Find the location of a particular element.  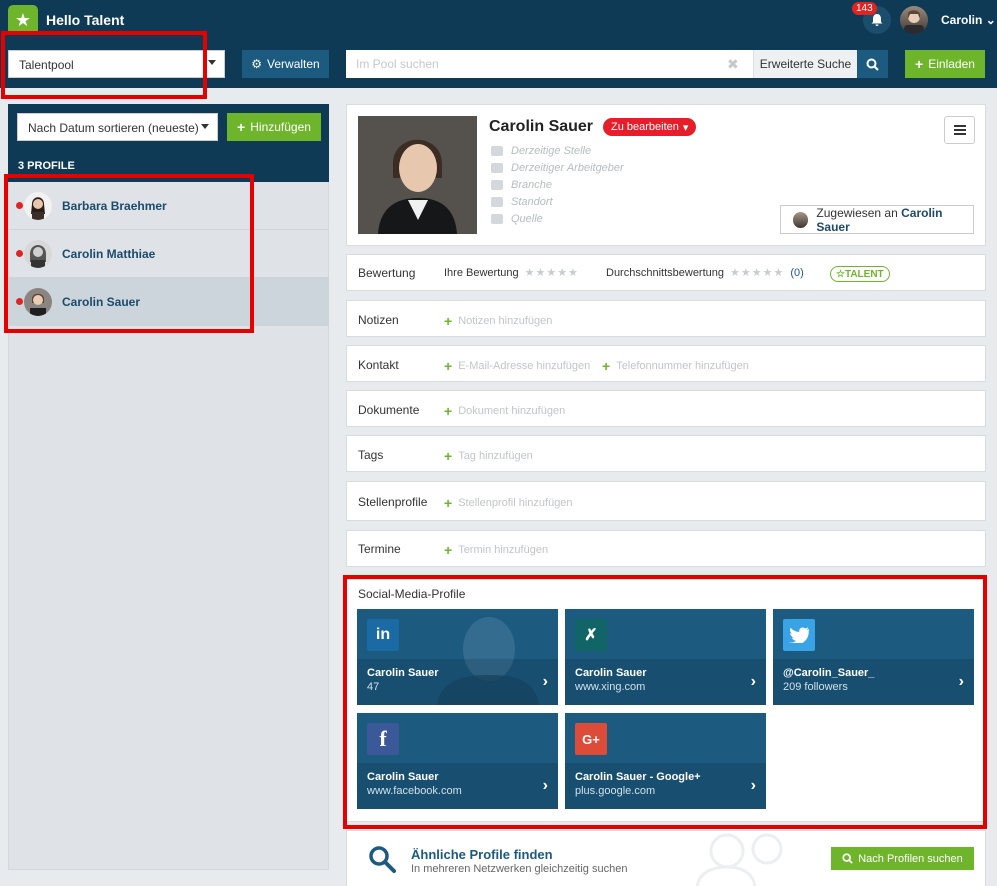

briefcase-icon is located at coordinates (497, 151).